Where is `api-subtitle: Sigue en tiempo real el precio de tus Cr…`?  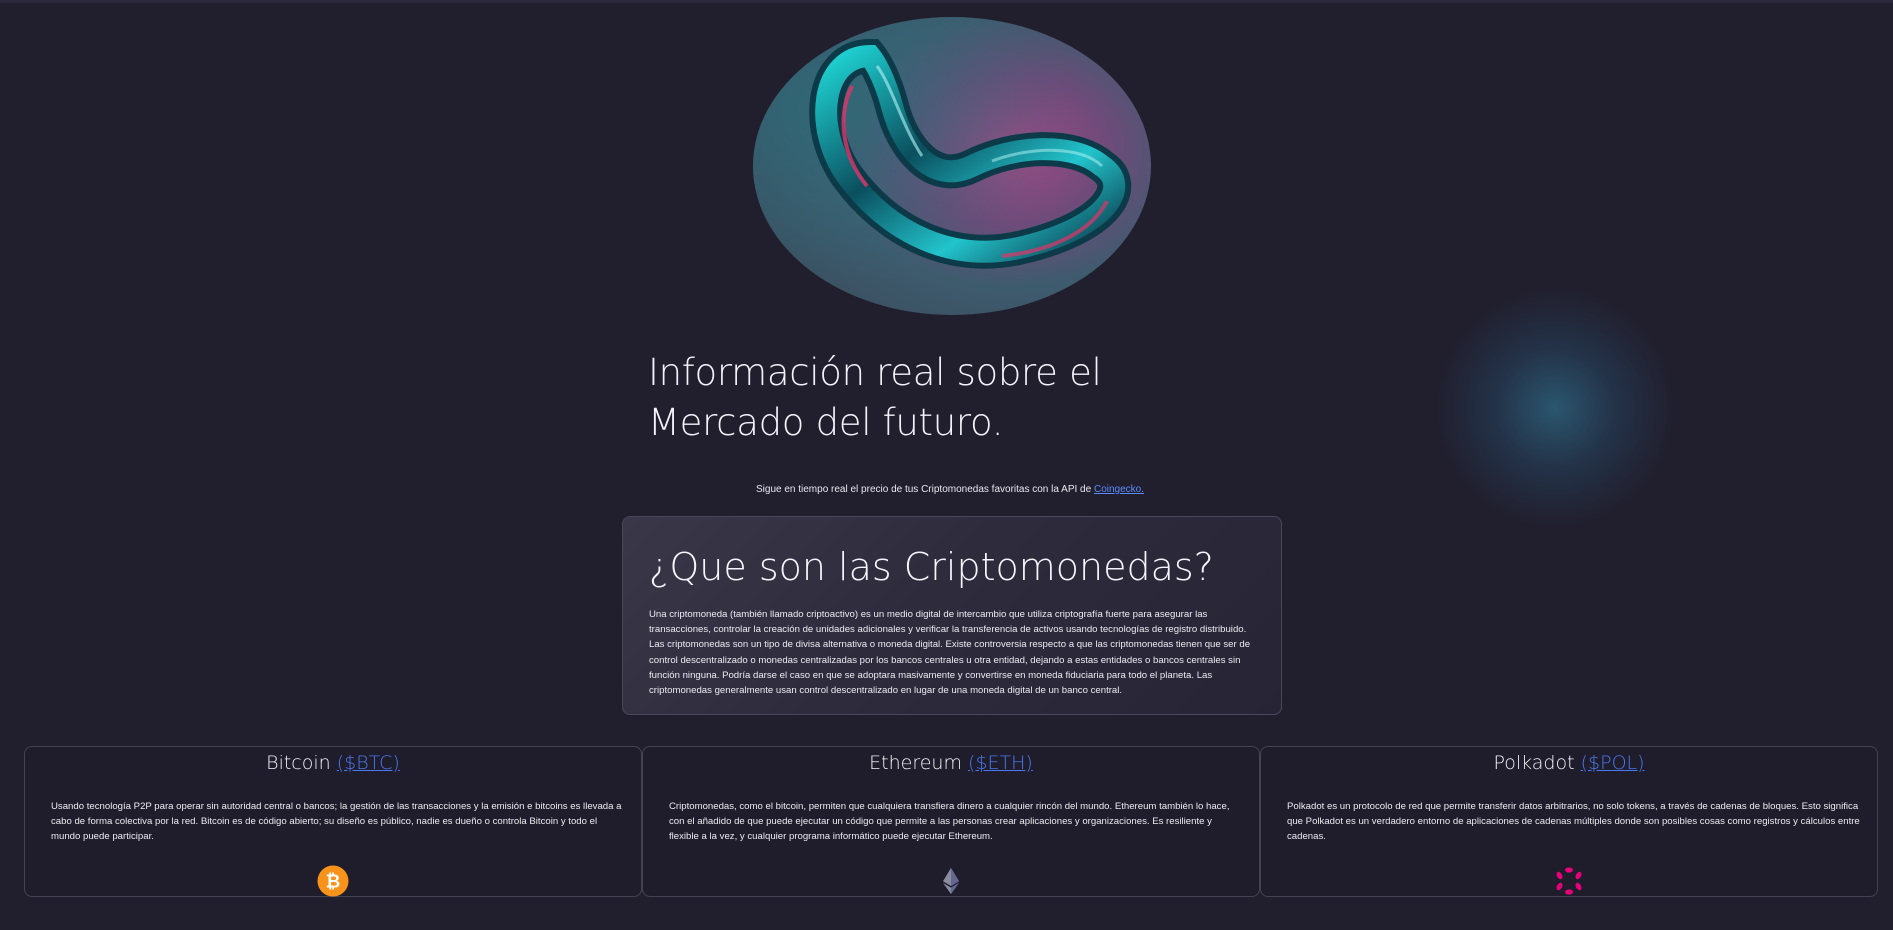 api-subtitle: Sigue en tiempo real el precio de tus Cr… is located at coordinates (950, 489).